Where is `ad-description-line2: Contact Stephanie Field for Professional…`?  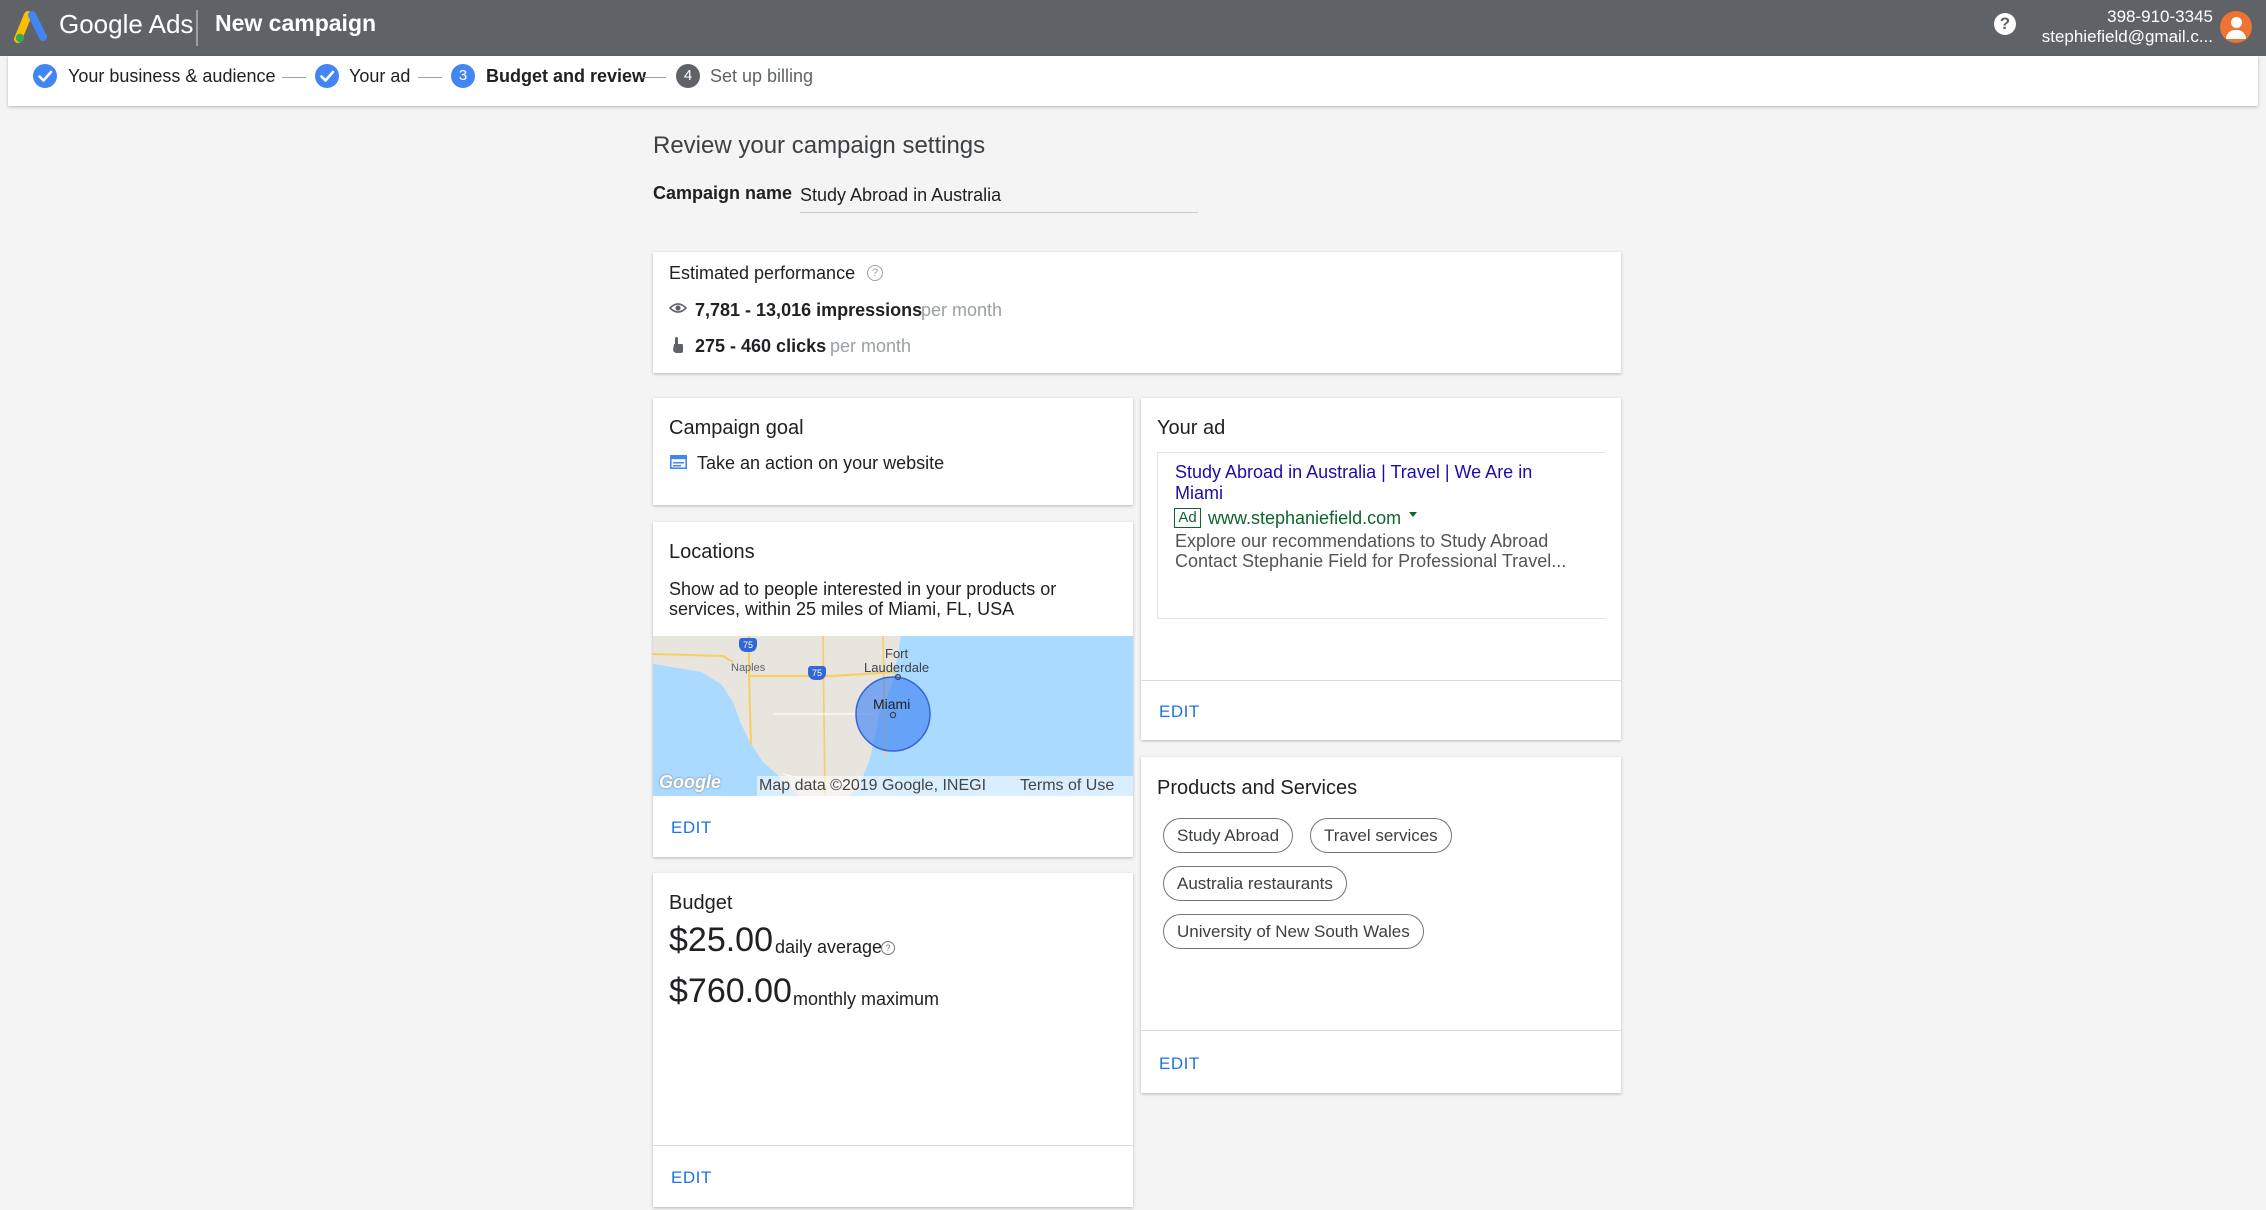
ad-description-line2: Contact Stephanie Field for Professional… is located at coordinates (1371, 561).